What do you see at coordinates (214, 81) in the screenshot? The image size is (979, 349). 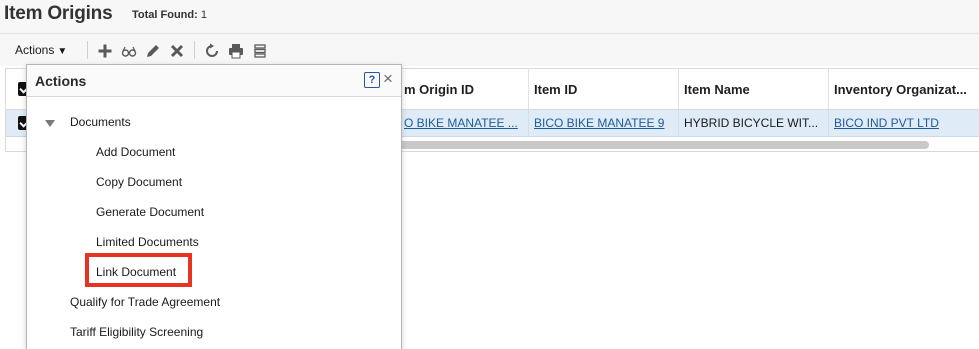 I see `popup-header: Actions ? ×` at bounding box center [214, 81].